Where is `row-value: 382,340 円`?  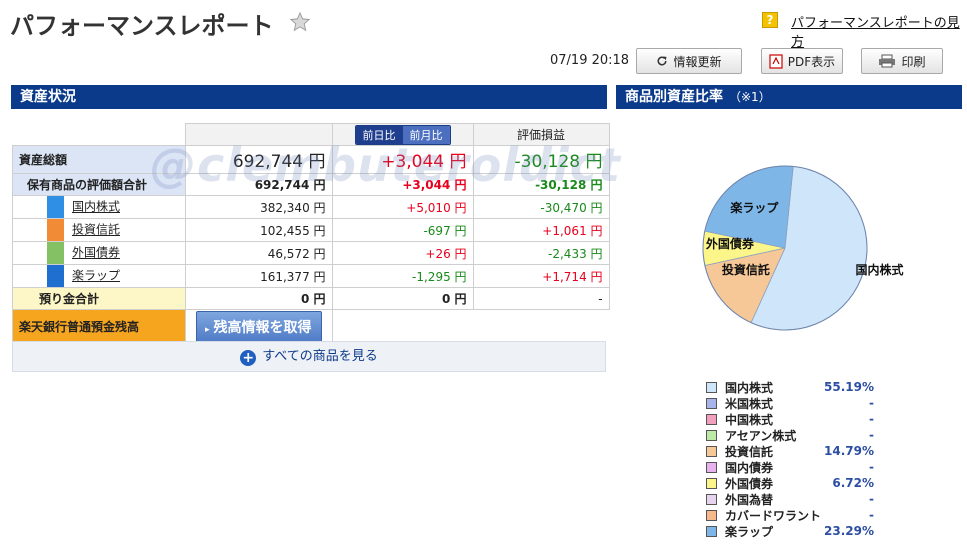 row-value: 382,340 円 is located at coordinates (259, 207).